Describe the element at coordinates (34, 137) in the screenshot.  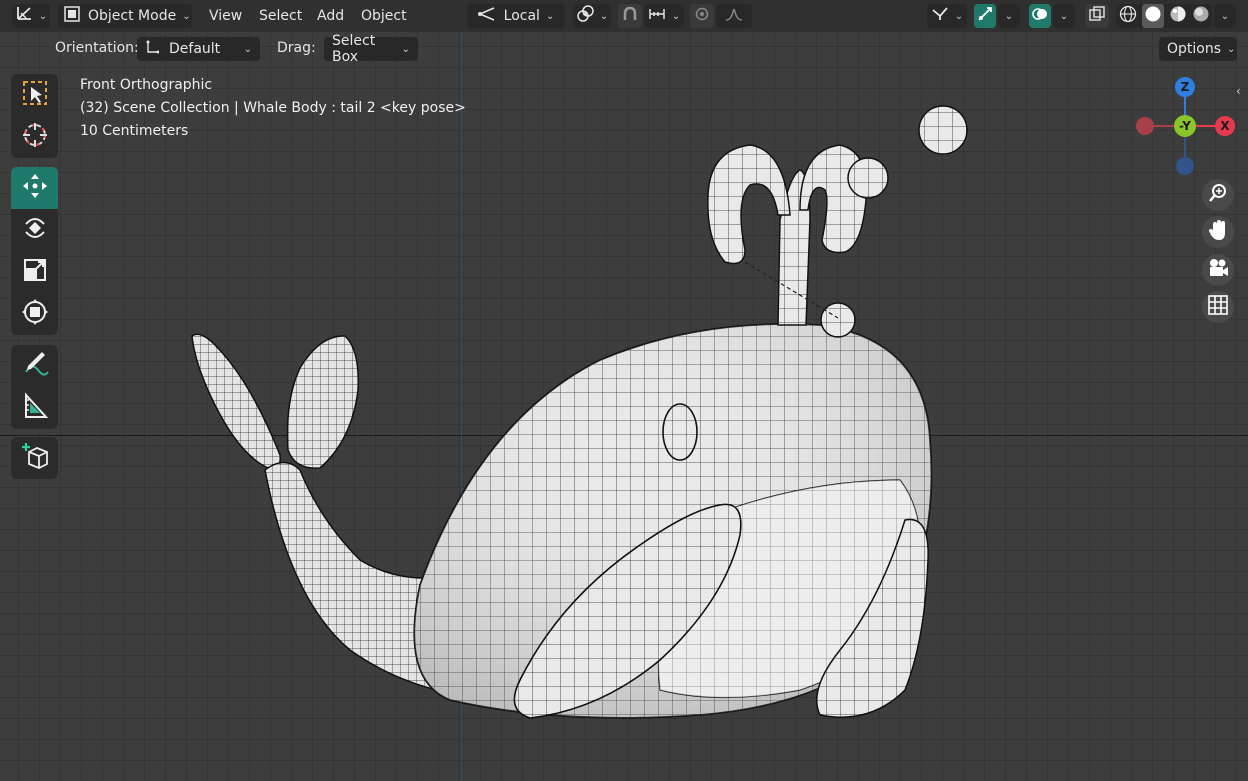
I see `cursor-tool` at that location.